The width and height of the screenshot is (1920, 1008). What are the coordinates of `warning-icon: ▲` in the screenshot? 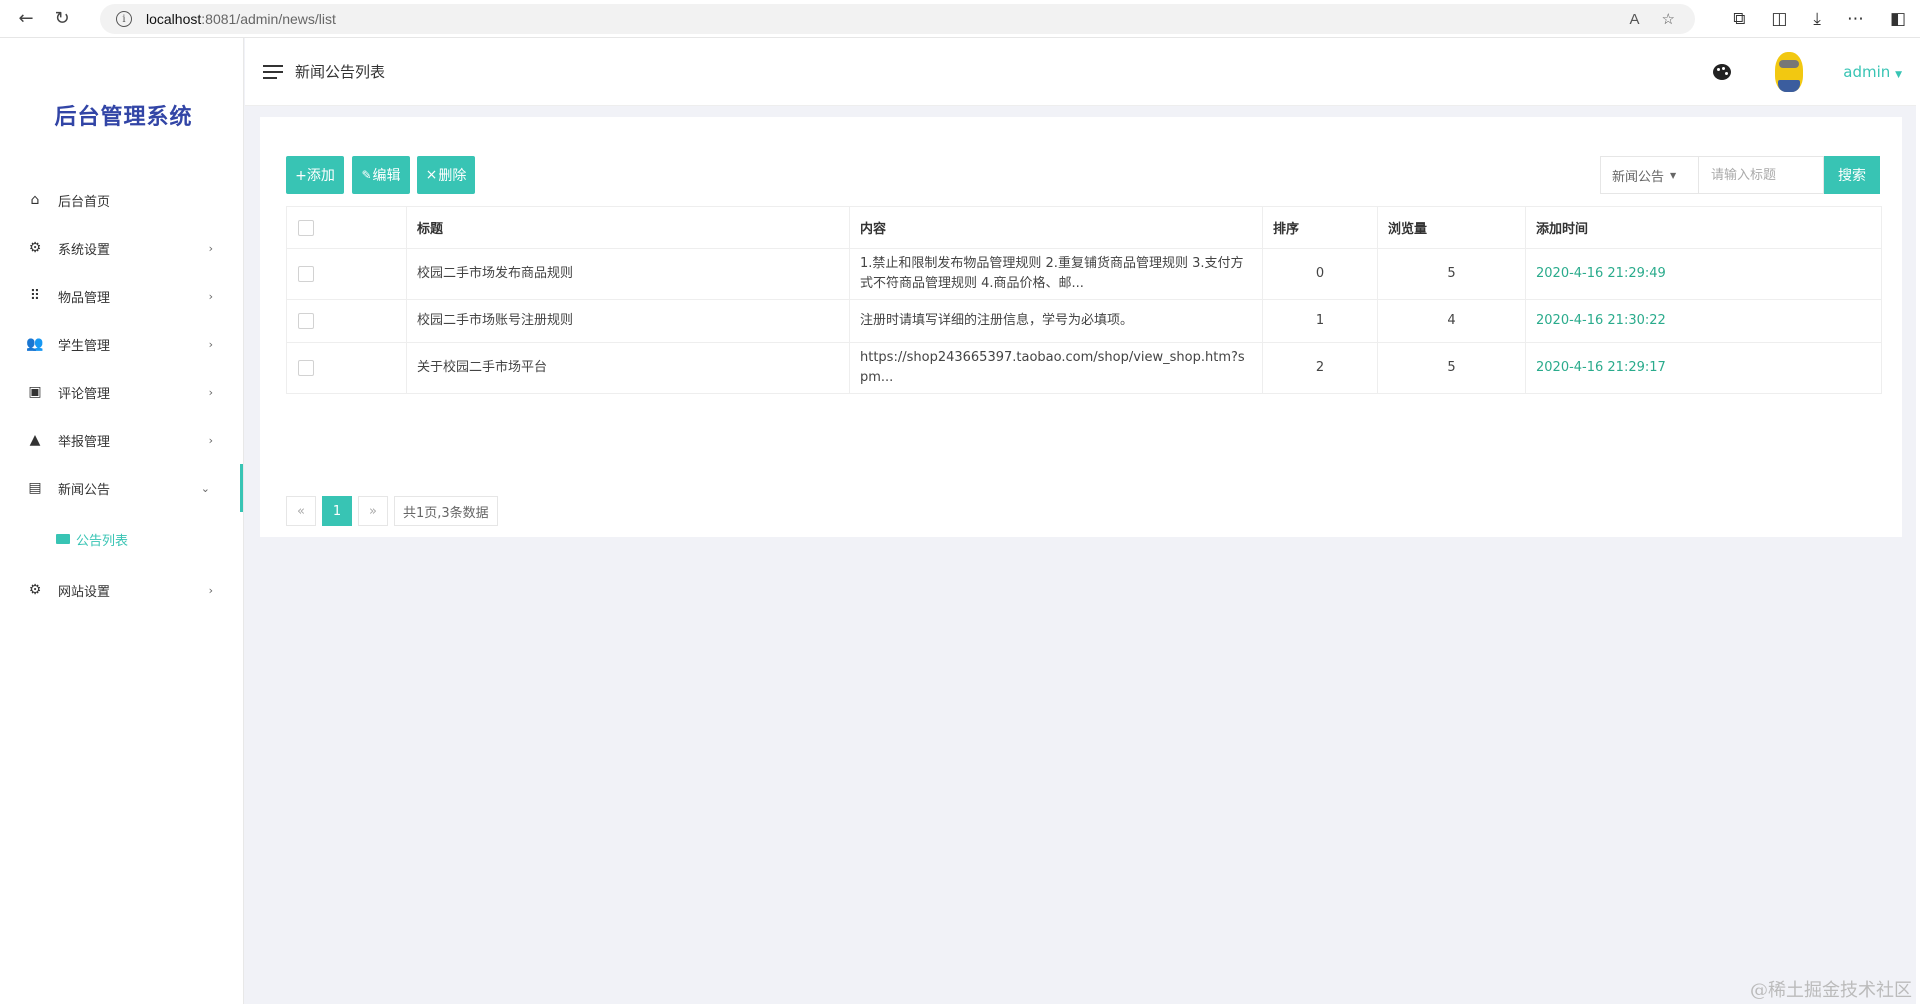 It's located at (35, 440).